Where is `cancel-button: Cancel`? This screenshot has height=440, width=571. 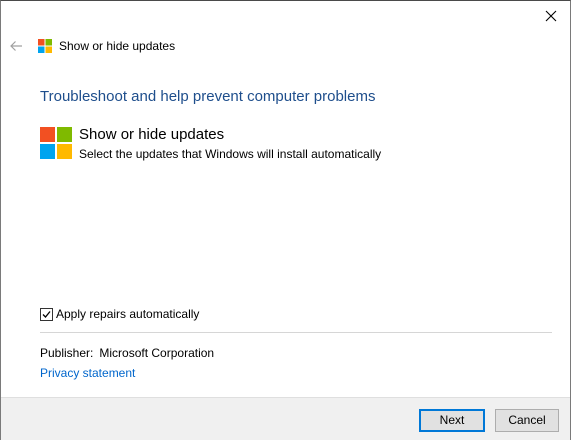
cancel-button: Cancel is located at coordinates (527, 420).